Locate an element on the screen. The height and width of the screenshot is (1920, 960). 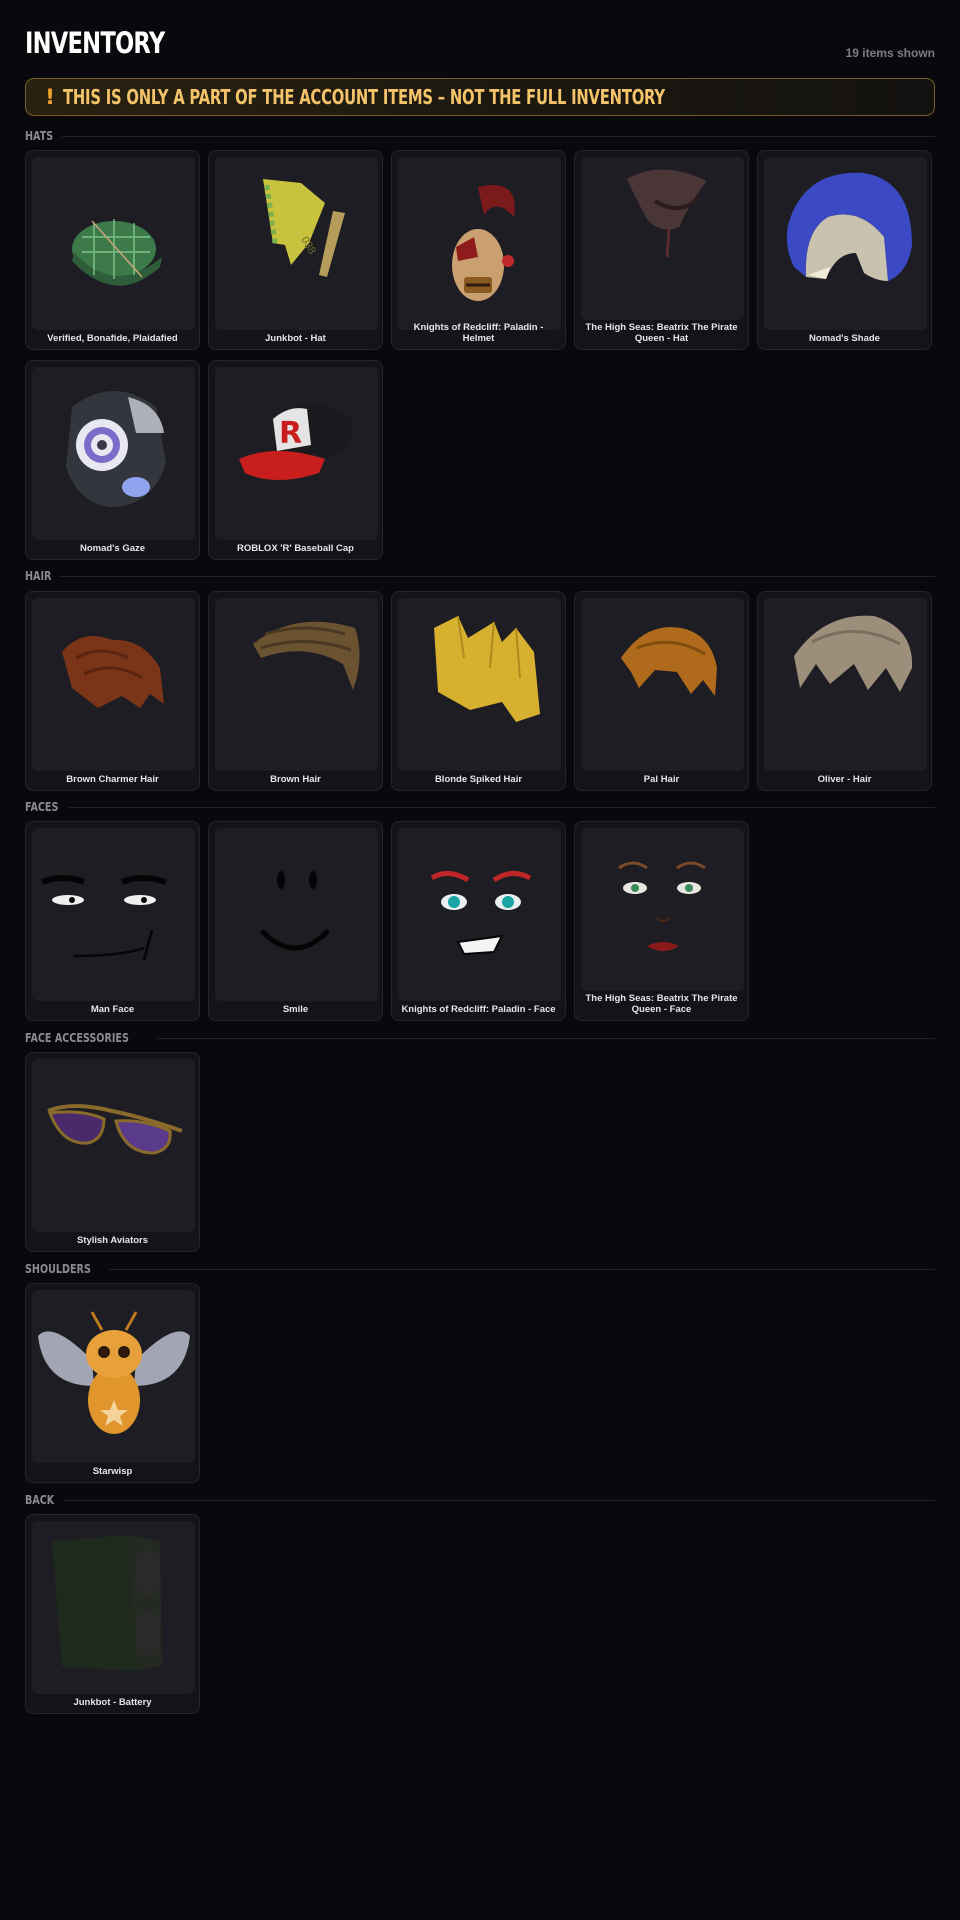
item-card: Man Face is located at coordinates (112, 921).